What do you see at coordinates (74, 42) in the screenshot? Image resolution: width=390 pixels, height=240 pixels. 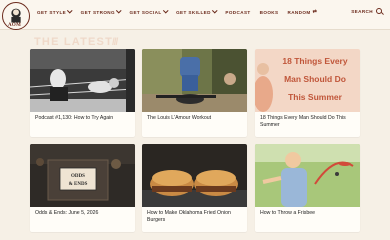 I see `section-title: THE LATEST` at bounding box center [74, 42].